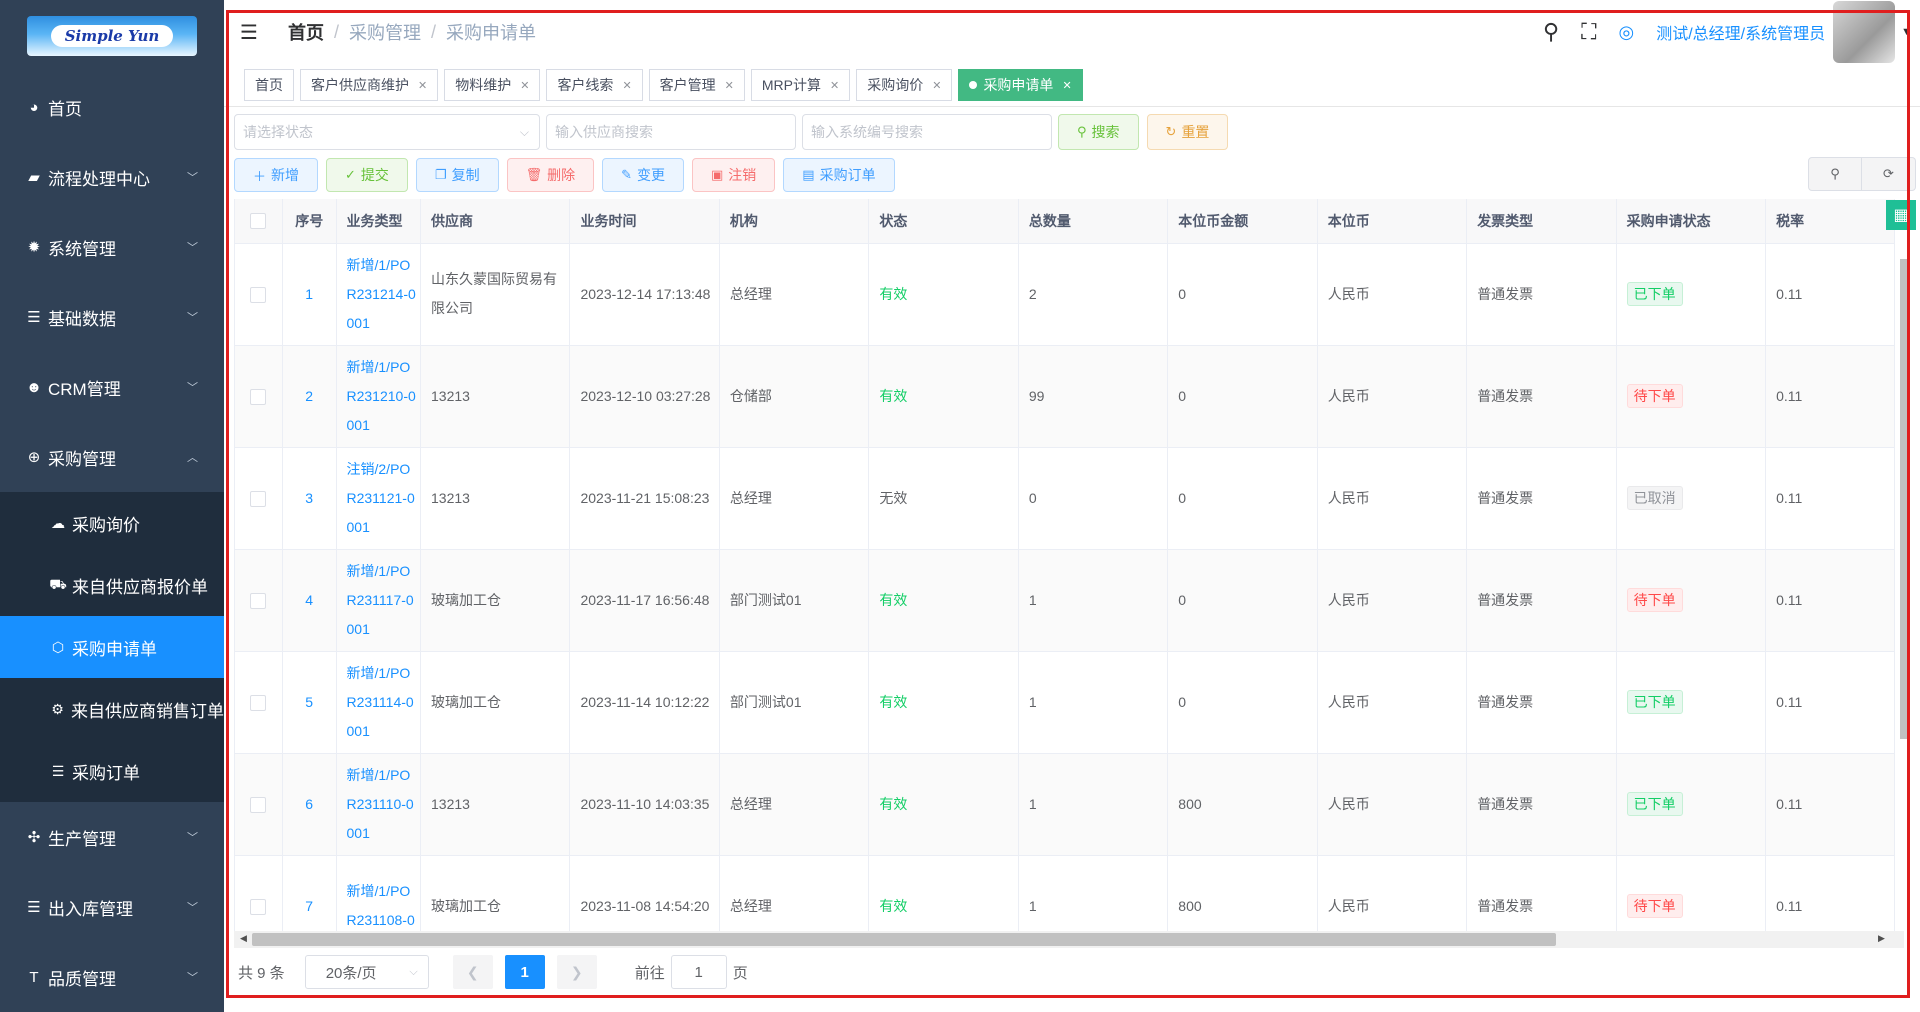 The image size is (1920, 1012). Describe the element at coordinates (379, 221) in the screenshot. I see `column-header: 业务类型` at that location.